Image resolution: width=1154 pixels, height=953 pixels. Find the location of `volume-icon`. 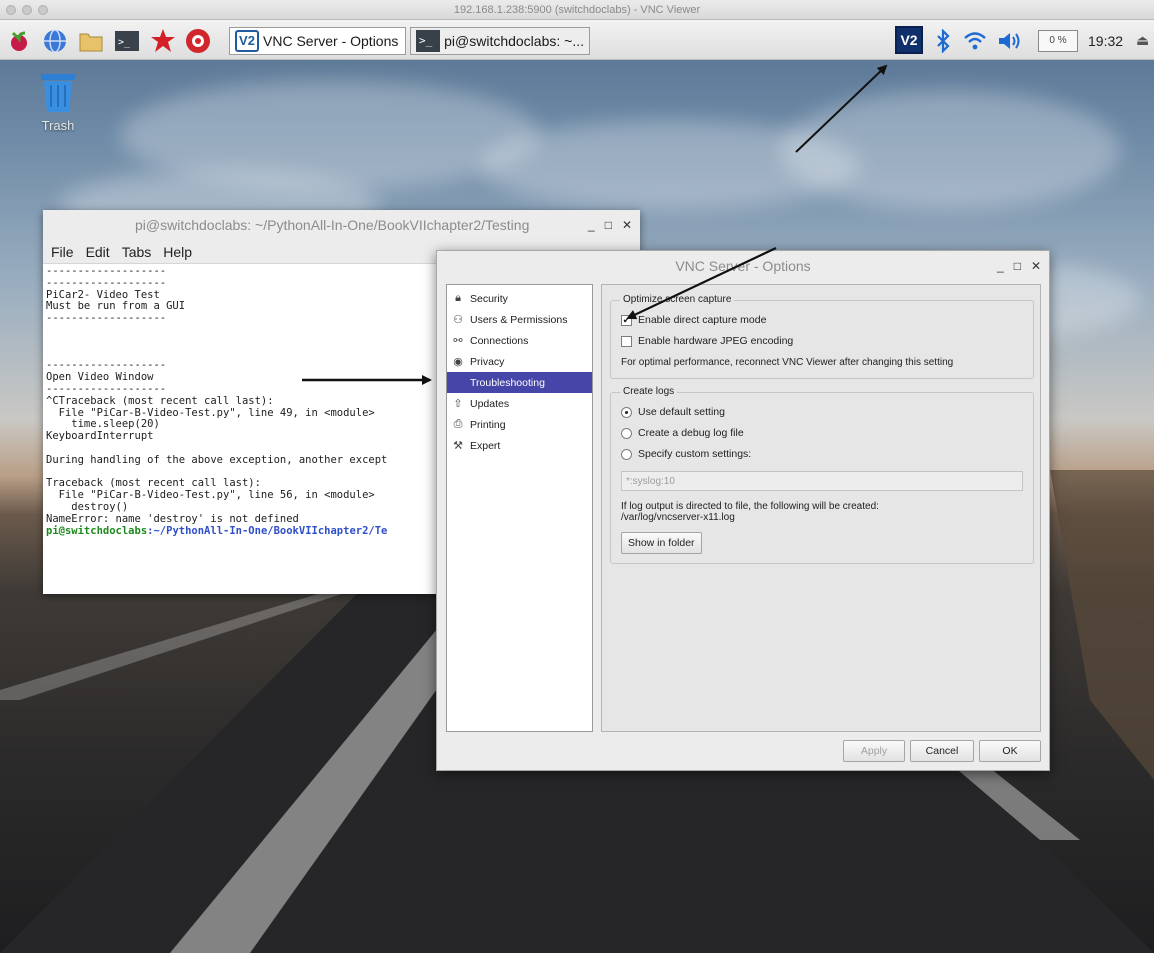

volume-icon is located at coordinates (1009, 41).